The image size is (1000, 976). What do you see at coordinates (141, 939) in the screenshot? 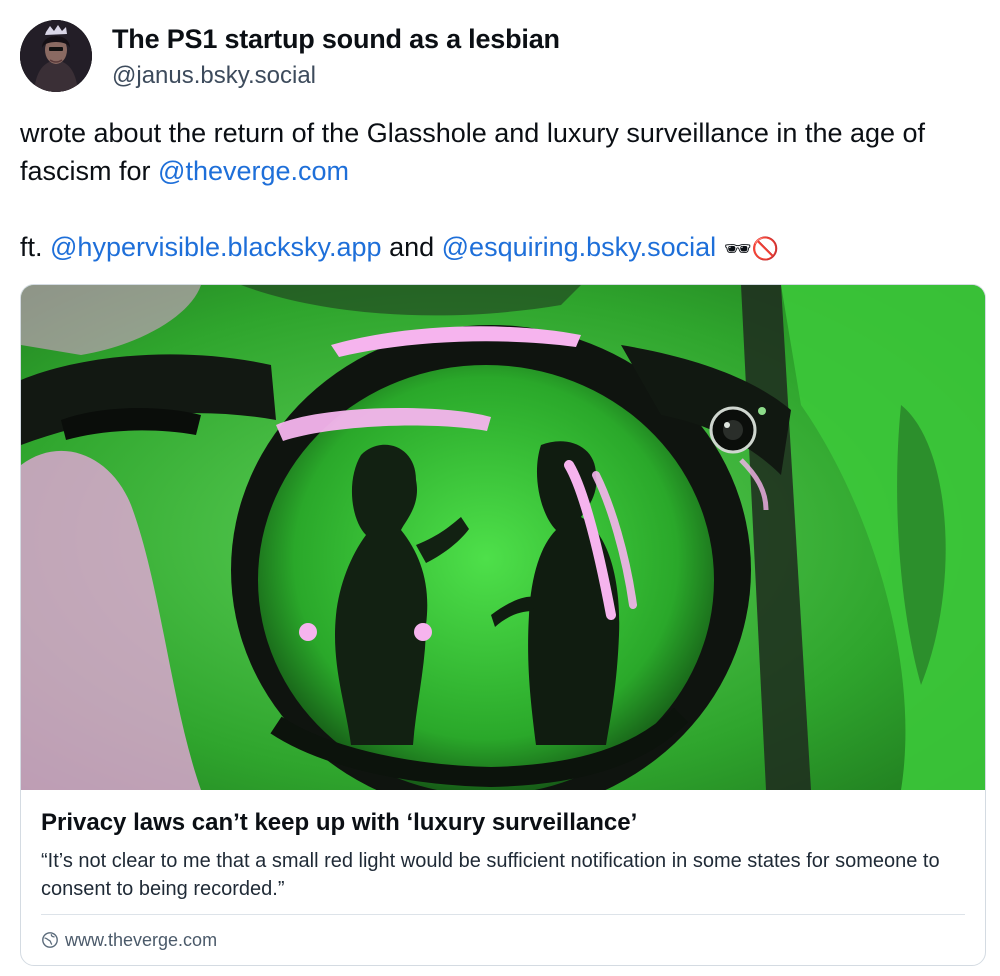
I see `link-card-domain-text: www.theverge.com` at bounding box center [141, 939].